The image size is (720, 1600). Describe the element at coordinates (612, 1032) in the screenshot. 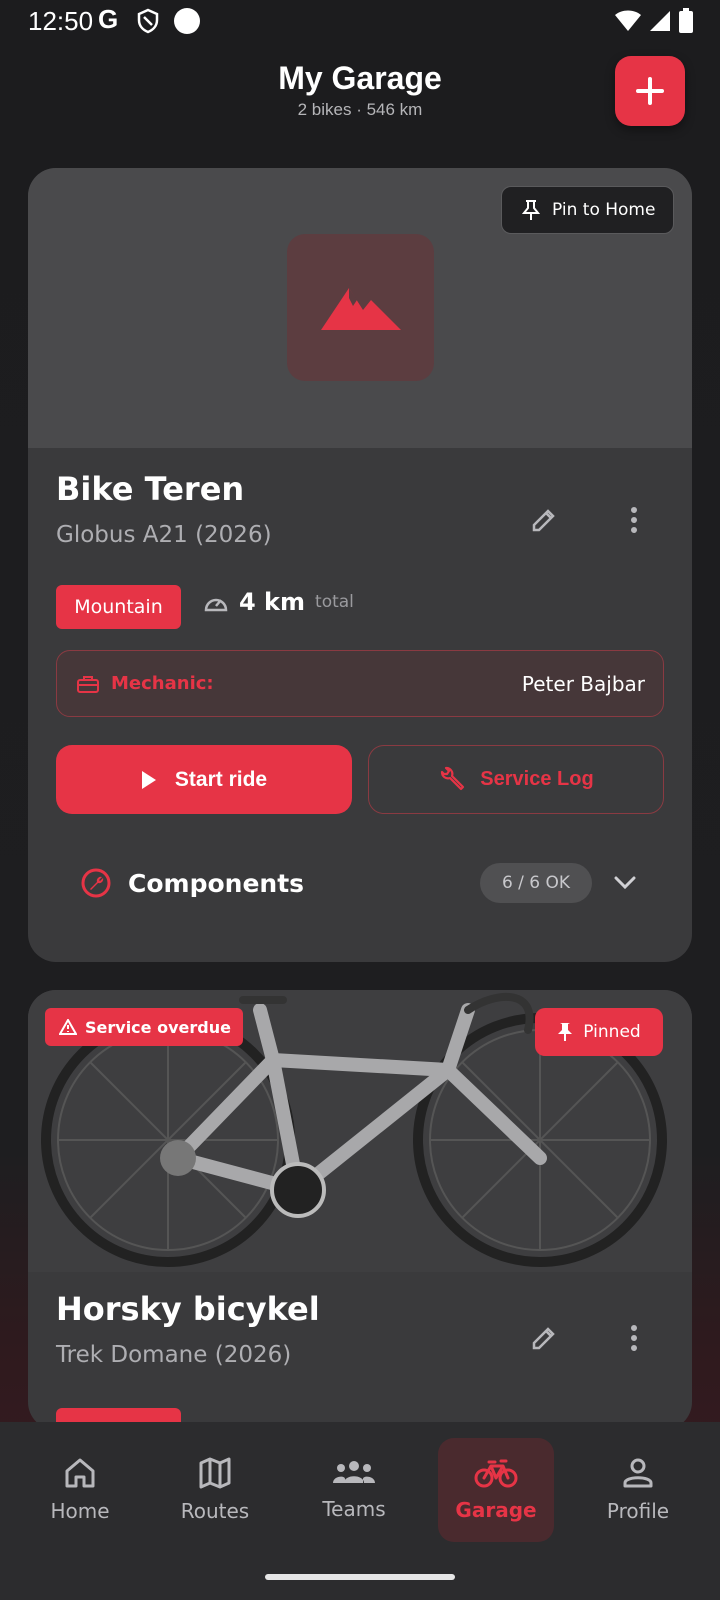

I see `pinned-label: Pinned` at that location.